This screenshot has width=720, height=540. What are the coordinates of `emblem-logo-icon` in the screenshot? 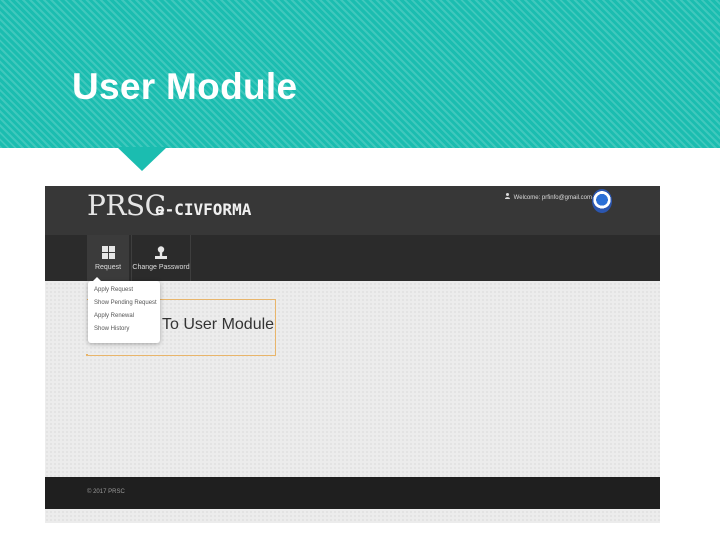 It's located at (602, 201).